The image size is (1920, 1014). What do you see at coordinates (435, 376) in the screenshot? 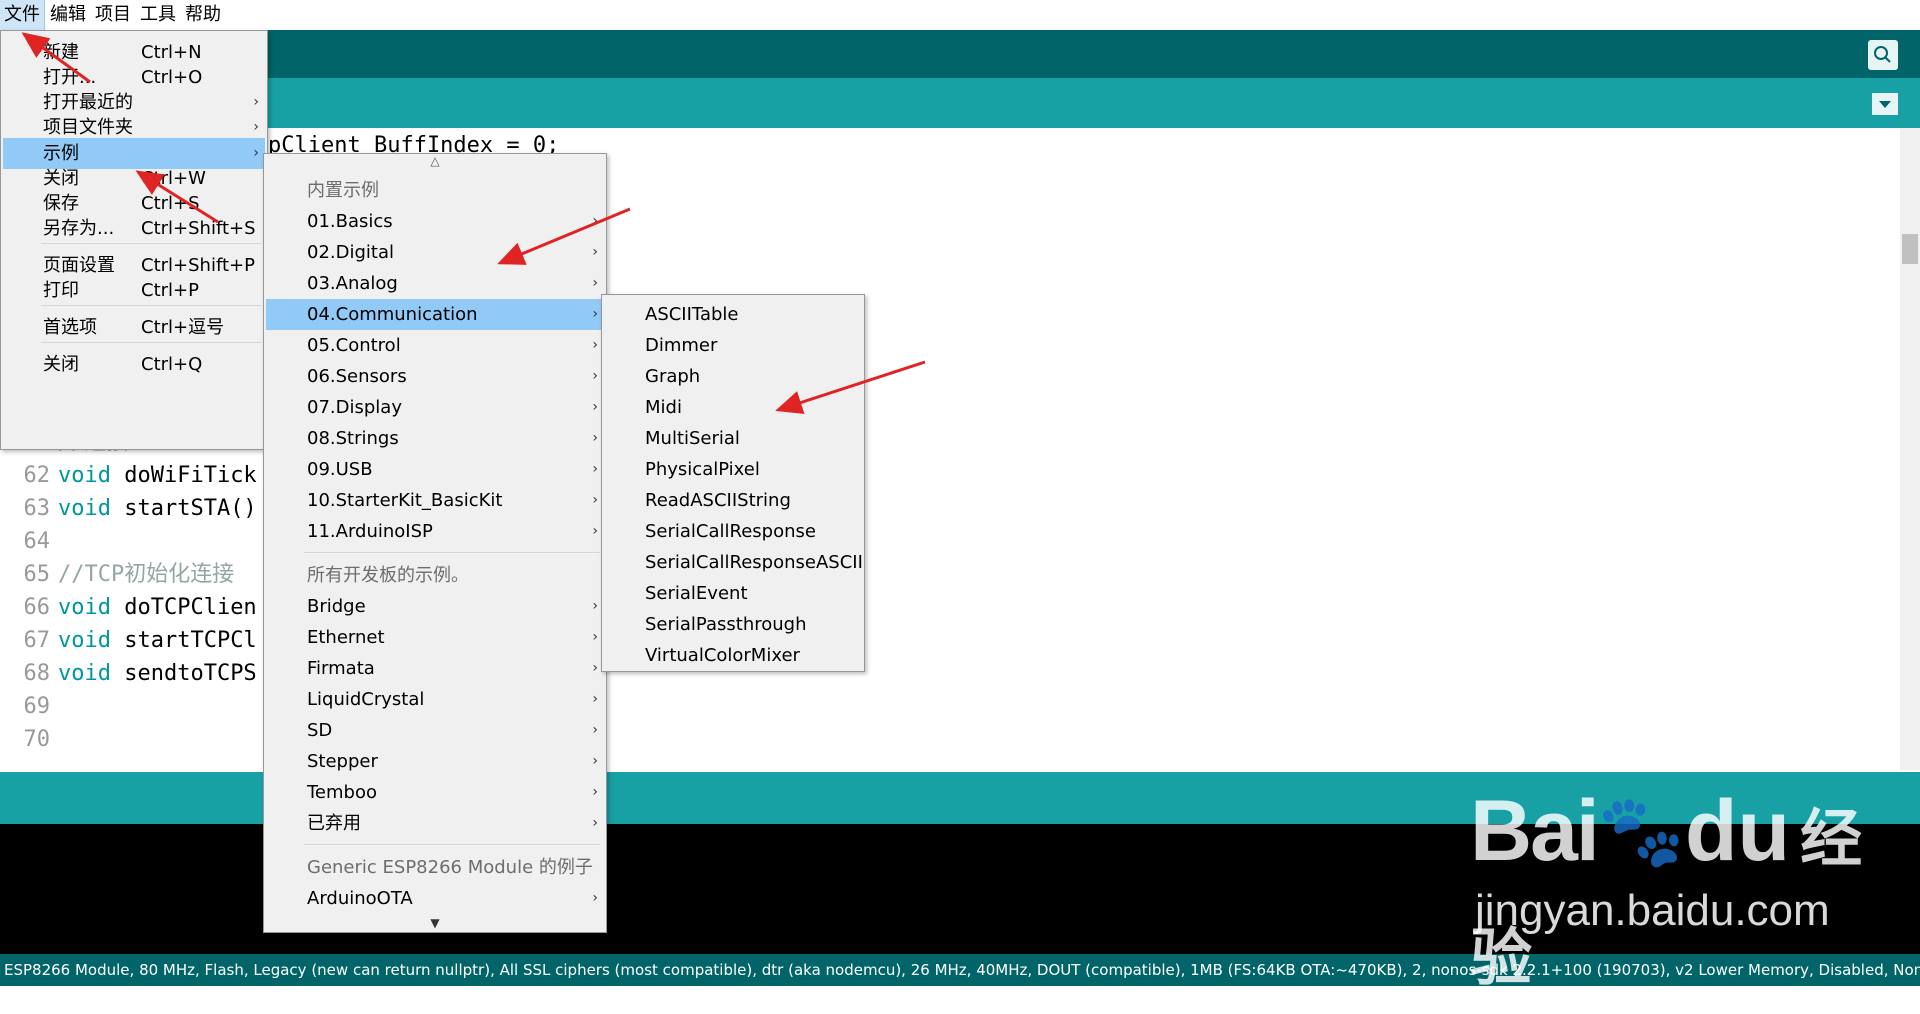
I see `examples-menu-item: 06.Sensors ›` at bounding box center [435, 376].